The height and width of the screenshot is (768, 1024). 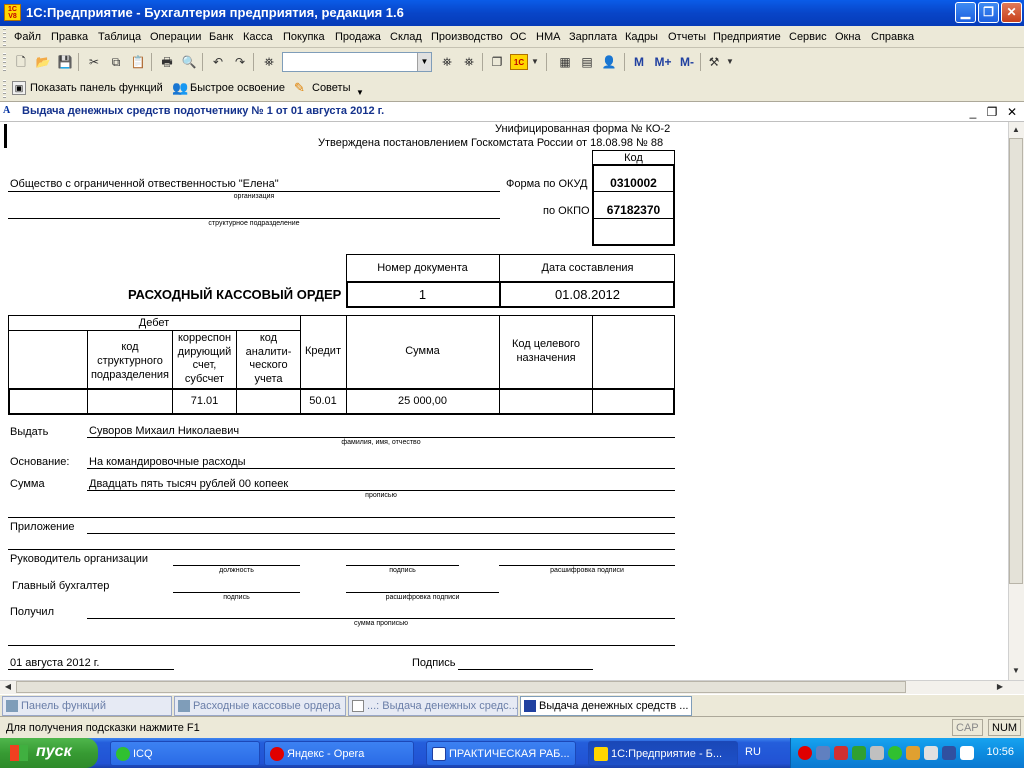 I want to click on menu-grip, so click(x=4, y=37).